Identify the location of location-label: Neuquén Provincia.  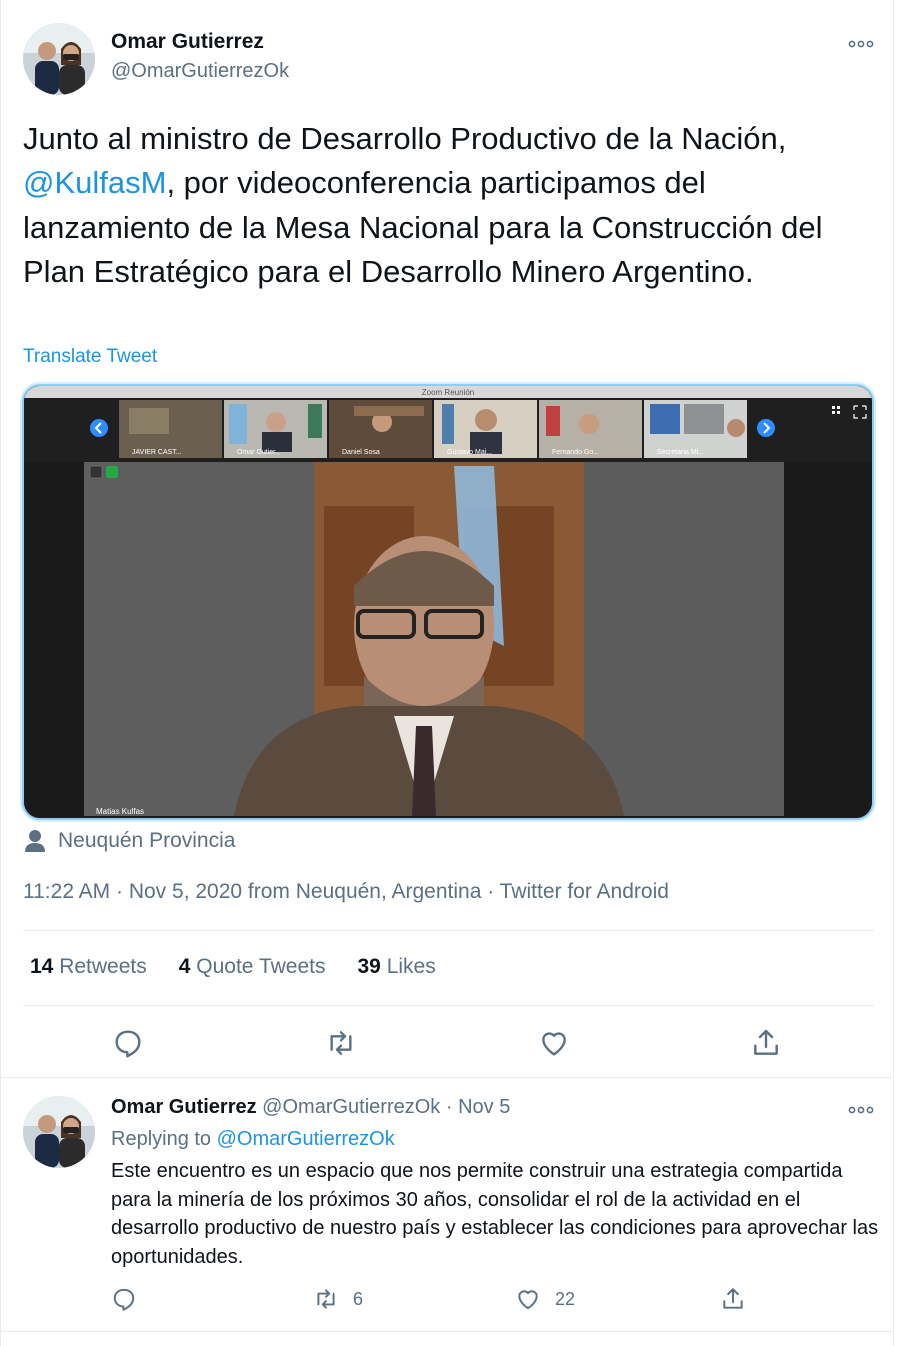
(146, 841).